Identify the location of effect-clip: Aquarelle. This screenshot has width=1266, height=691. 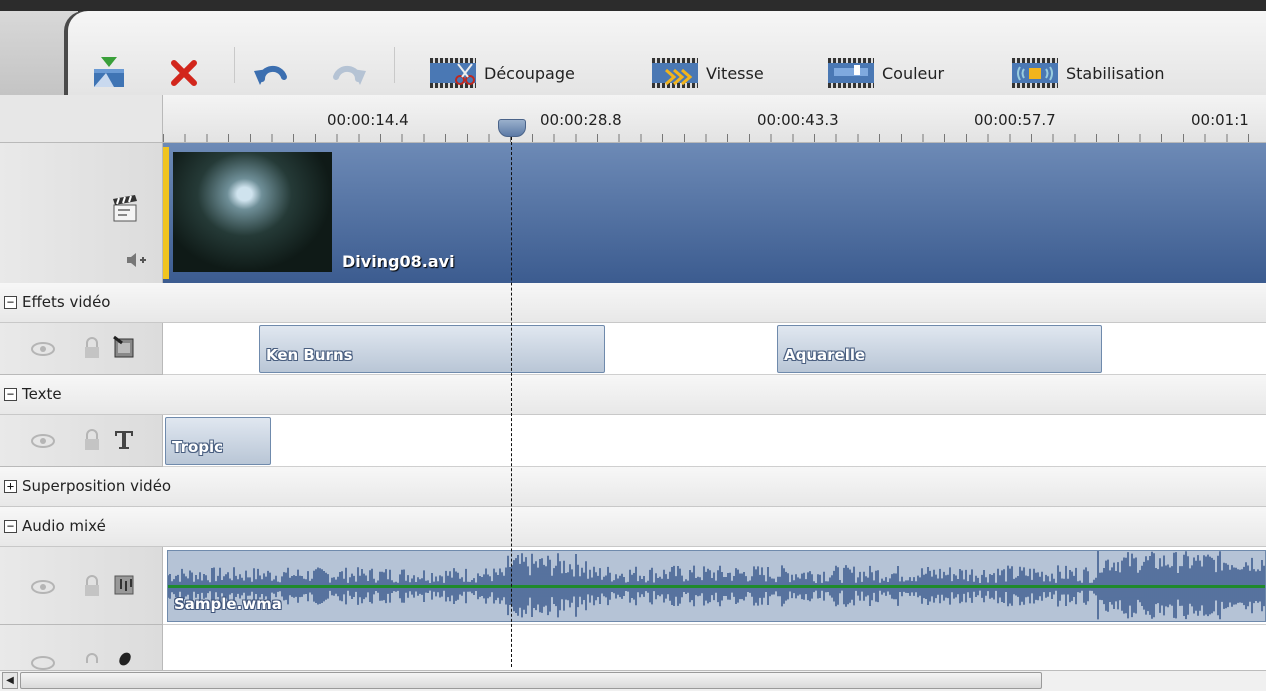
(939, 349).